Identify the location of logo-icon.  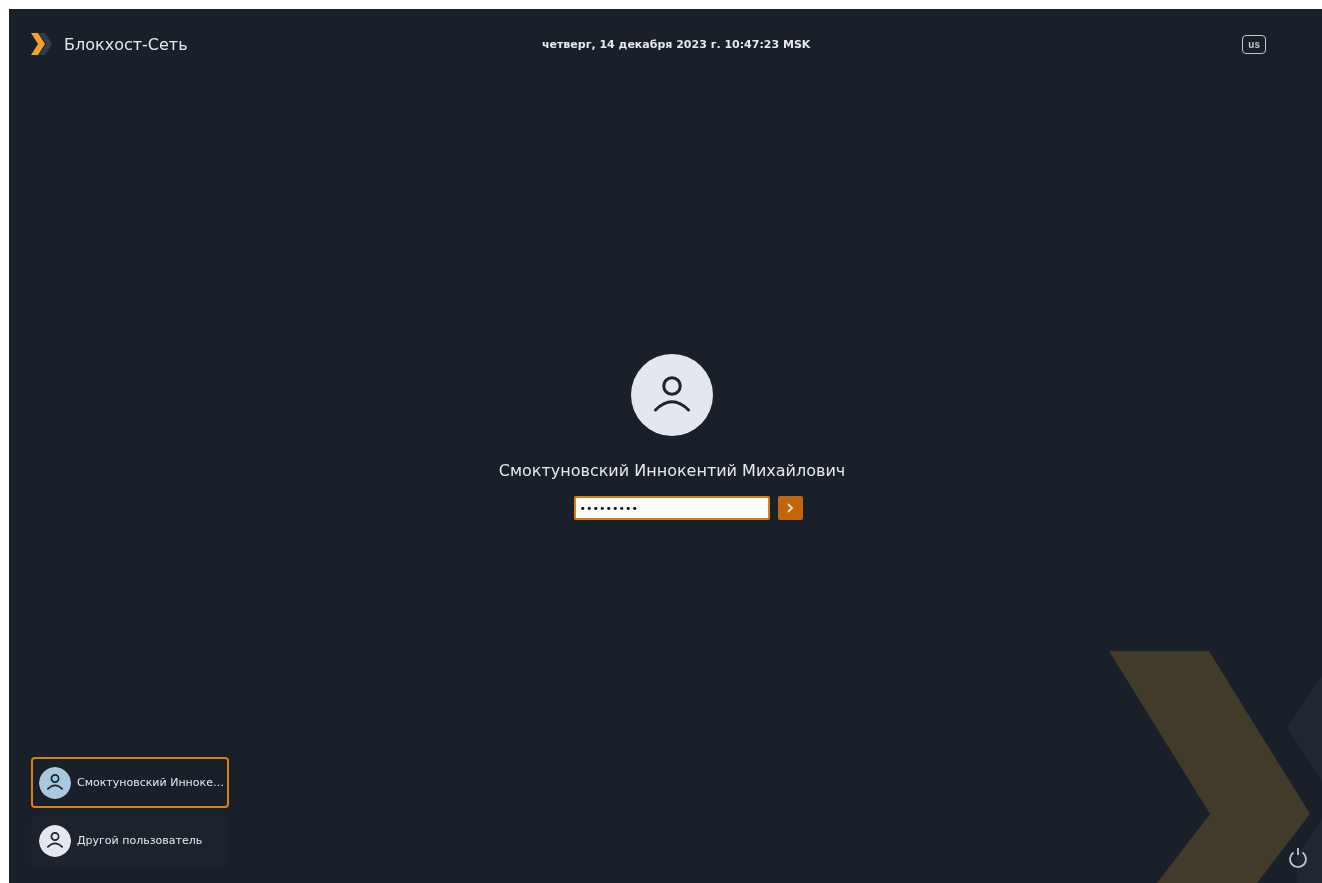
(42, 44).